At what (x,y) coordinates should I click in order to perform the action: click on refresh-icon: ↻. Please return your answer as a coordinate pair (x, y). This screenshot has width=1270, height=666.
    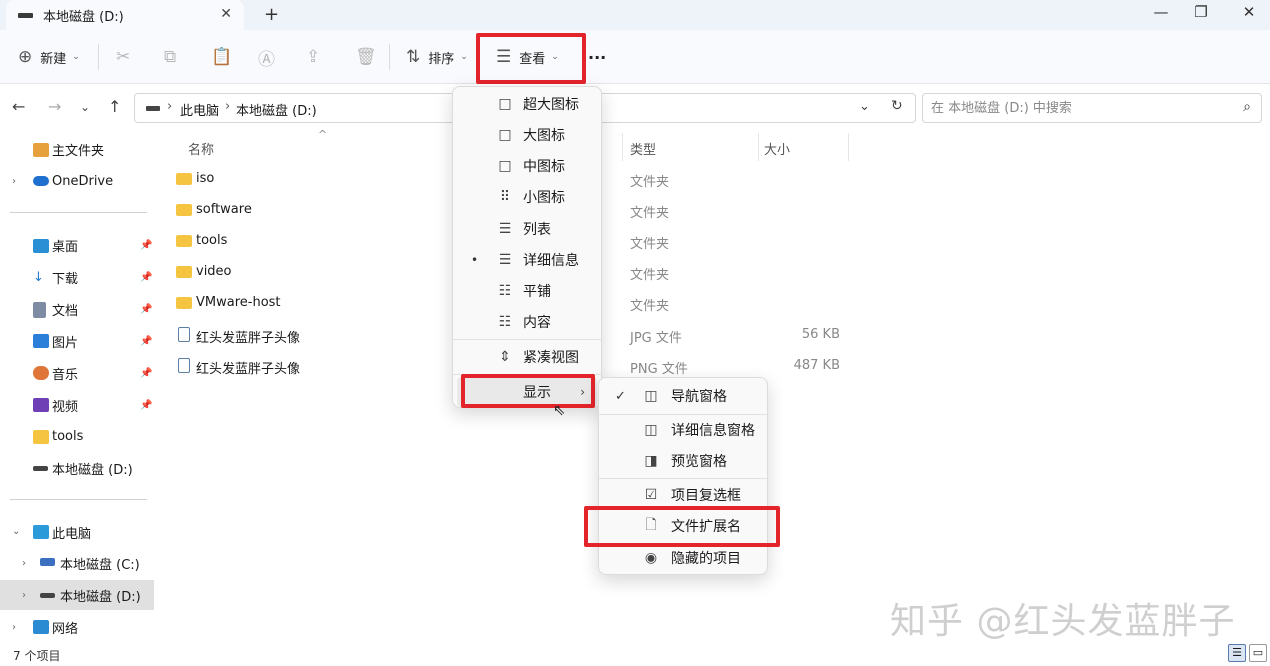
    Looking at the image, I should click on (897, 106).